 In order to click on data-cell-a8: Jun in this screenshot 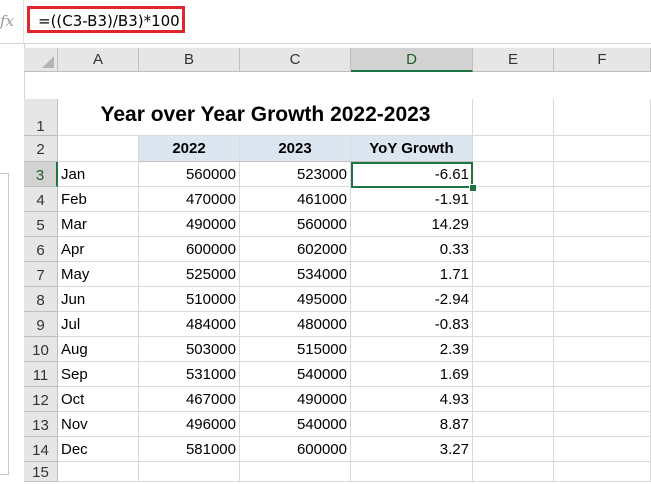, I will do `click(98, 299)`.